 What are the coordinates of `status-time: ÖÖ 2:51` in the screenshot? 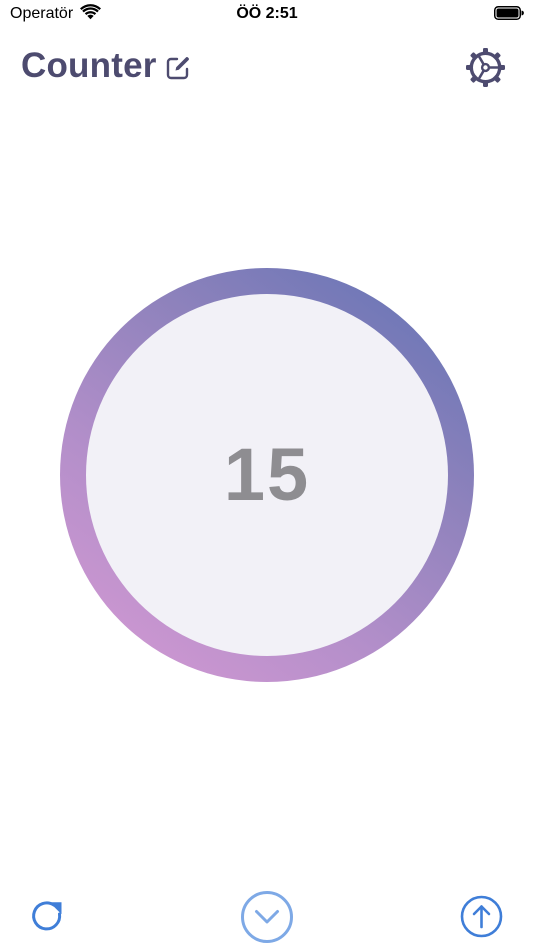 It's located at (267, 13).